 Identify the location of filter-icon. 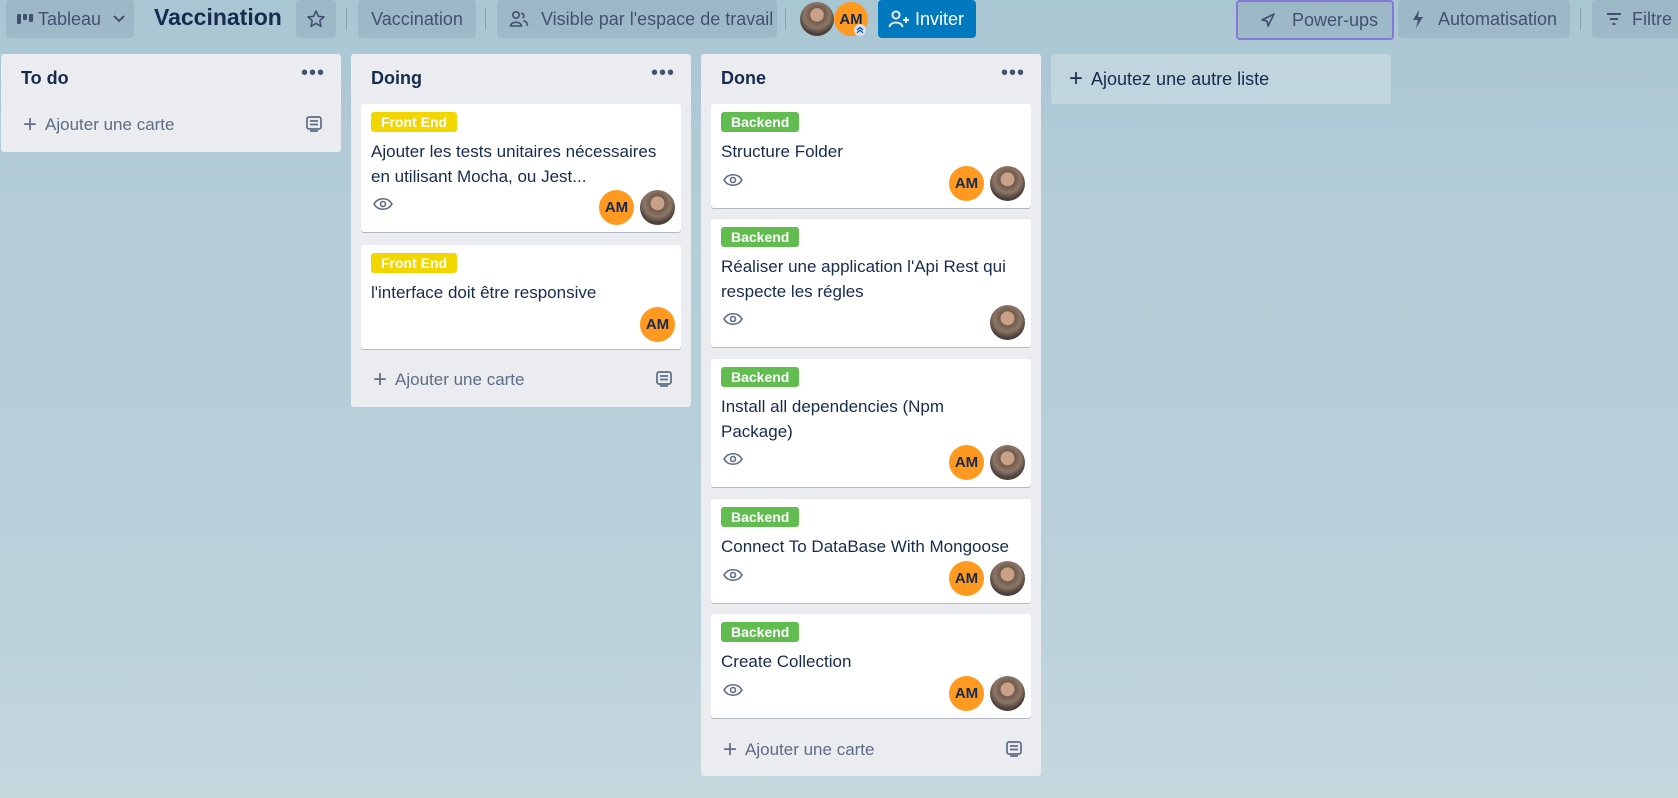
(1614, 19).